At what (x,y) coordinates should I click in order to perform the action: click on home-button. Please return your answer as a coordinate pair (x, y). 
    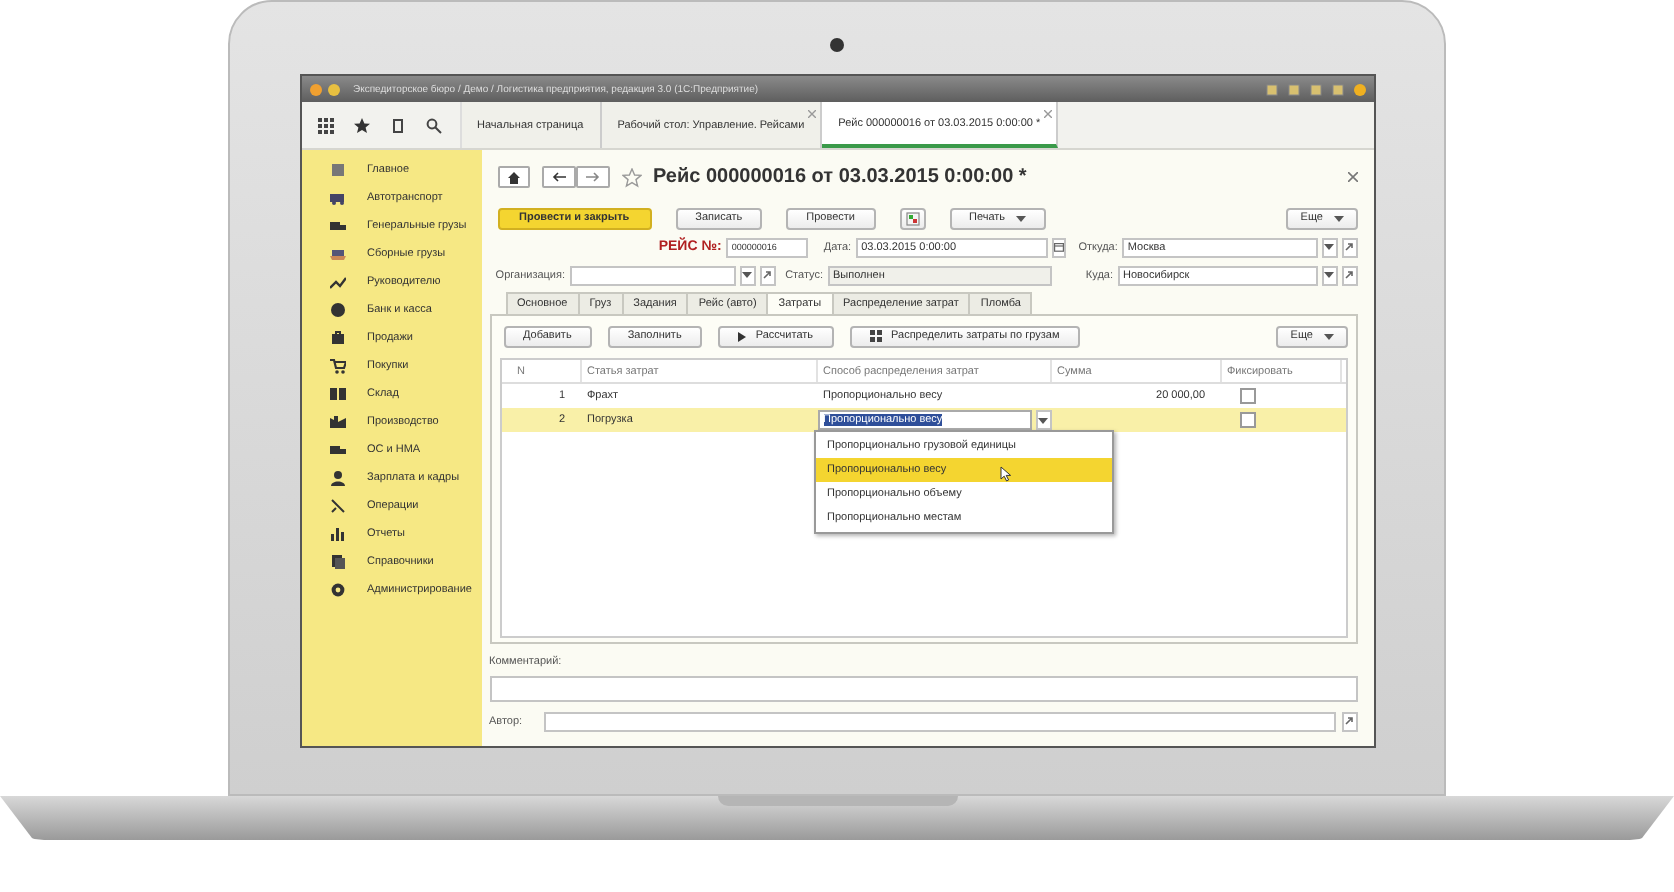
    Looking at the image, I should click on (513, 177).